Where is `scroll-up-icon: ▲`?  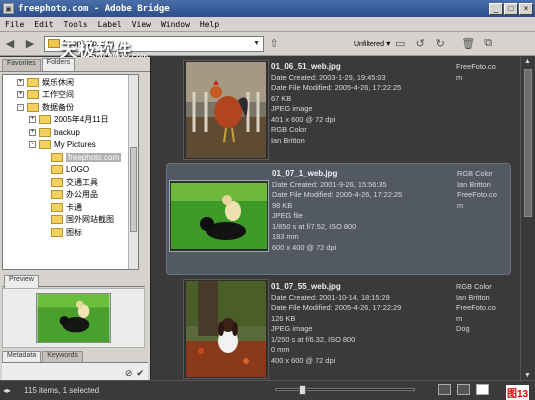
scroll-up-icon: ▲ is located at coordinates (527, 61).